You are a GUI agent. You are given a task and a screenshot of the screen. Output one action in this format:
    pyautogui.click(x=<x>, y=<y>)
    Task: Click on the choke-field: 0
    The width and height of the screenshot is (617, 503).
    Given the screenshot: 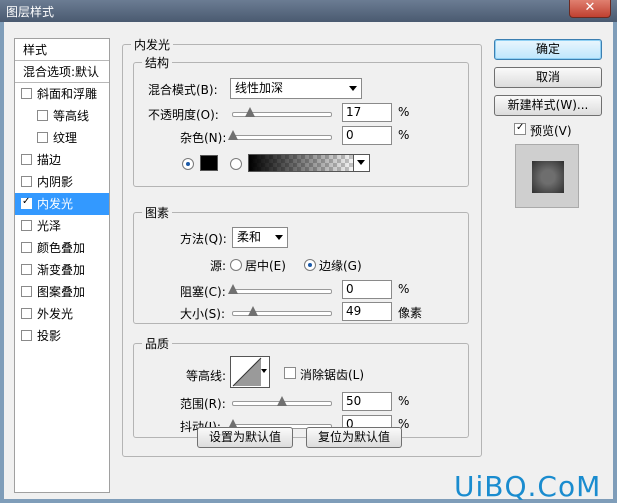 What is the action you would take?
    pyautogui.click(x=367, y=289)
    